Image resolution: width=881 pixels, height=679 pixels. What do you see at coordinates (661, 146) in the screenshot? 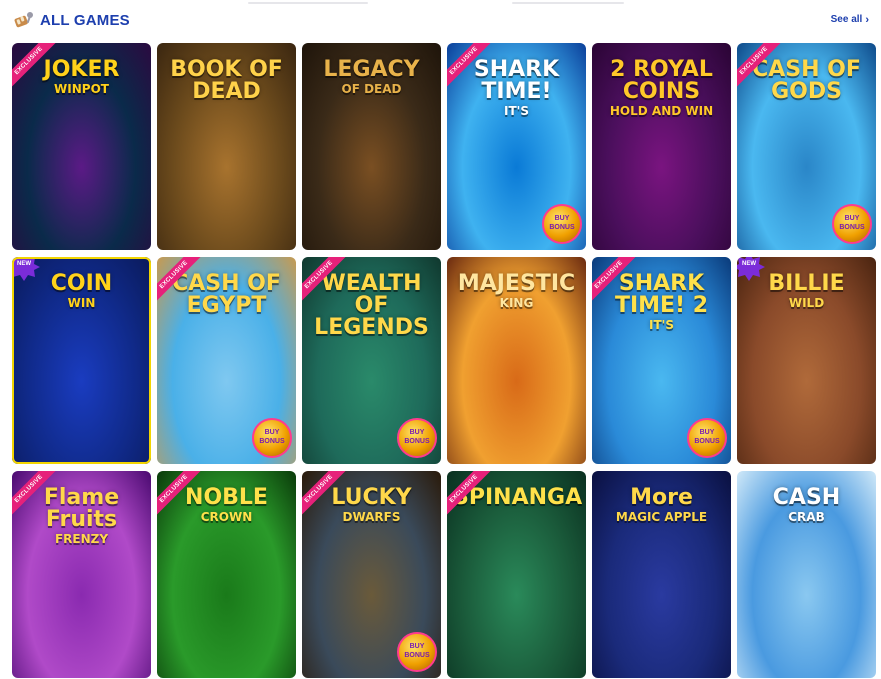
I see `game-tile-royal: 2 ROYAL COINS HOLD AND WIN` at bounding box center [661, 146].